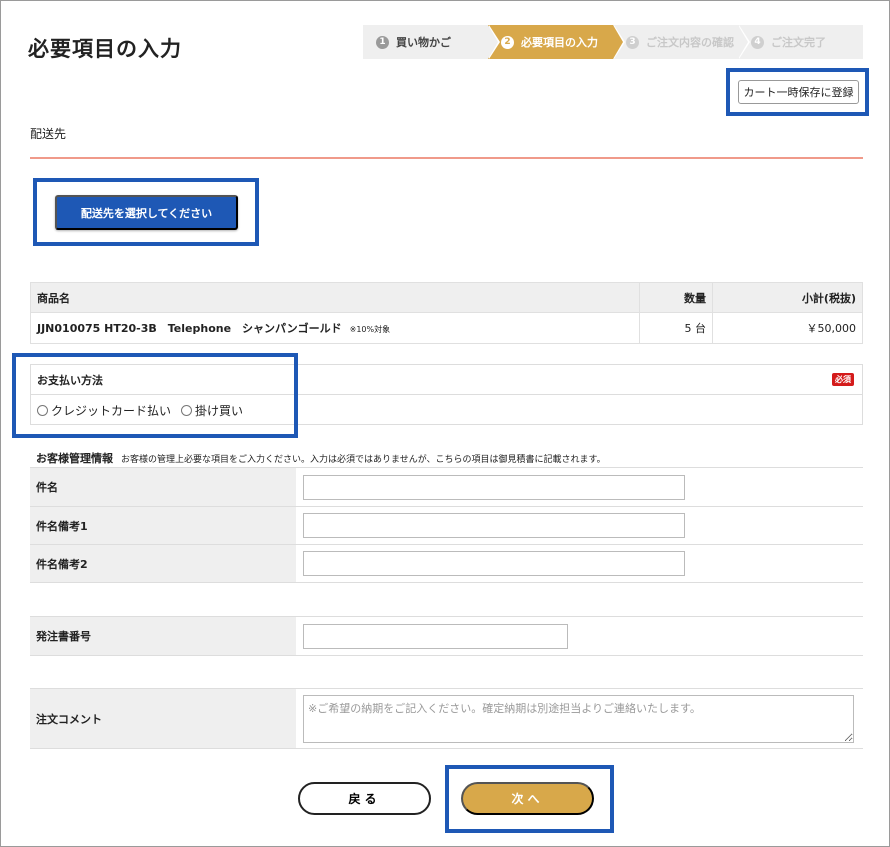 Image resolution: width=890 pixels, height=847 pixels. What do you see at coordinates (446, 158) in the screenshot?
I see `section-divider` at bounding box center [446, 158].